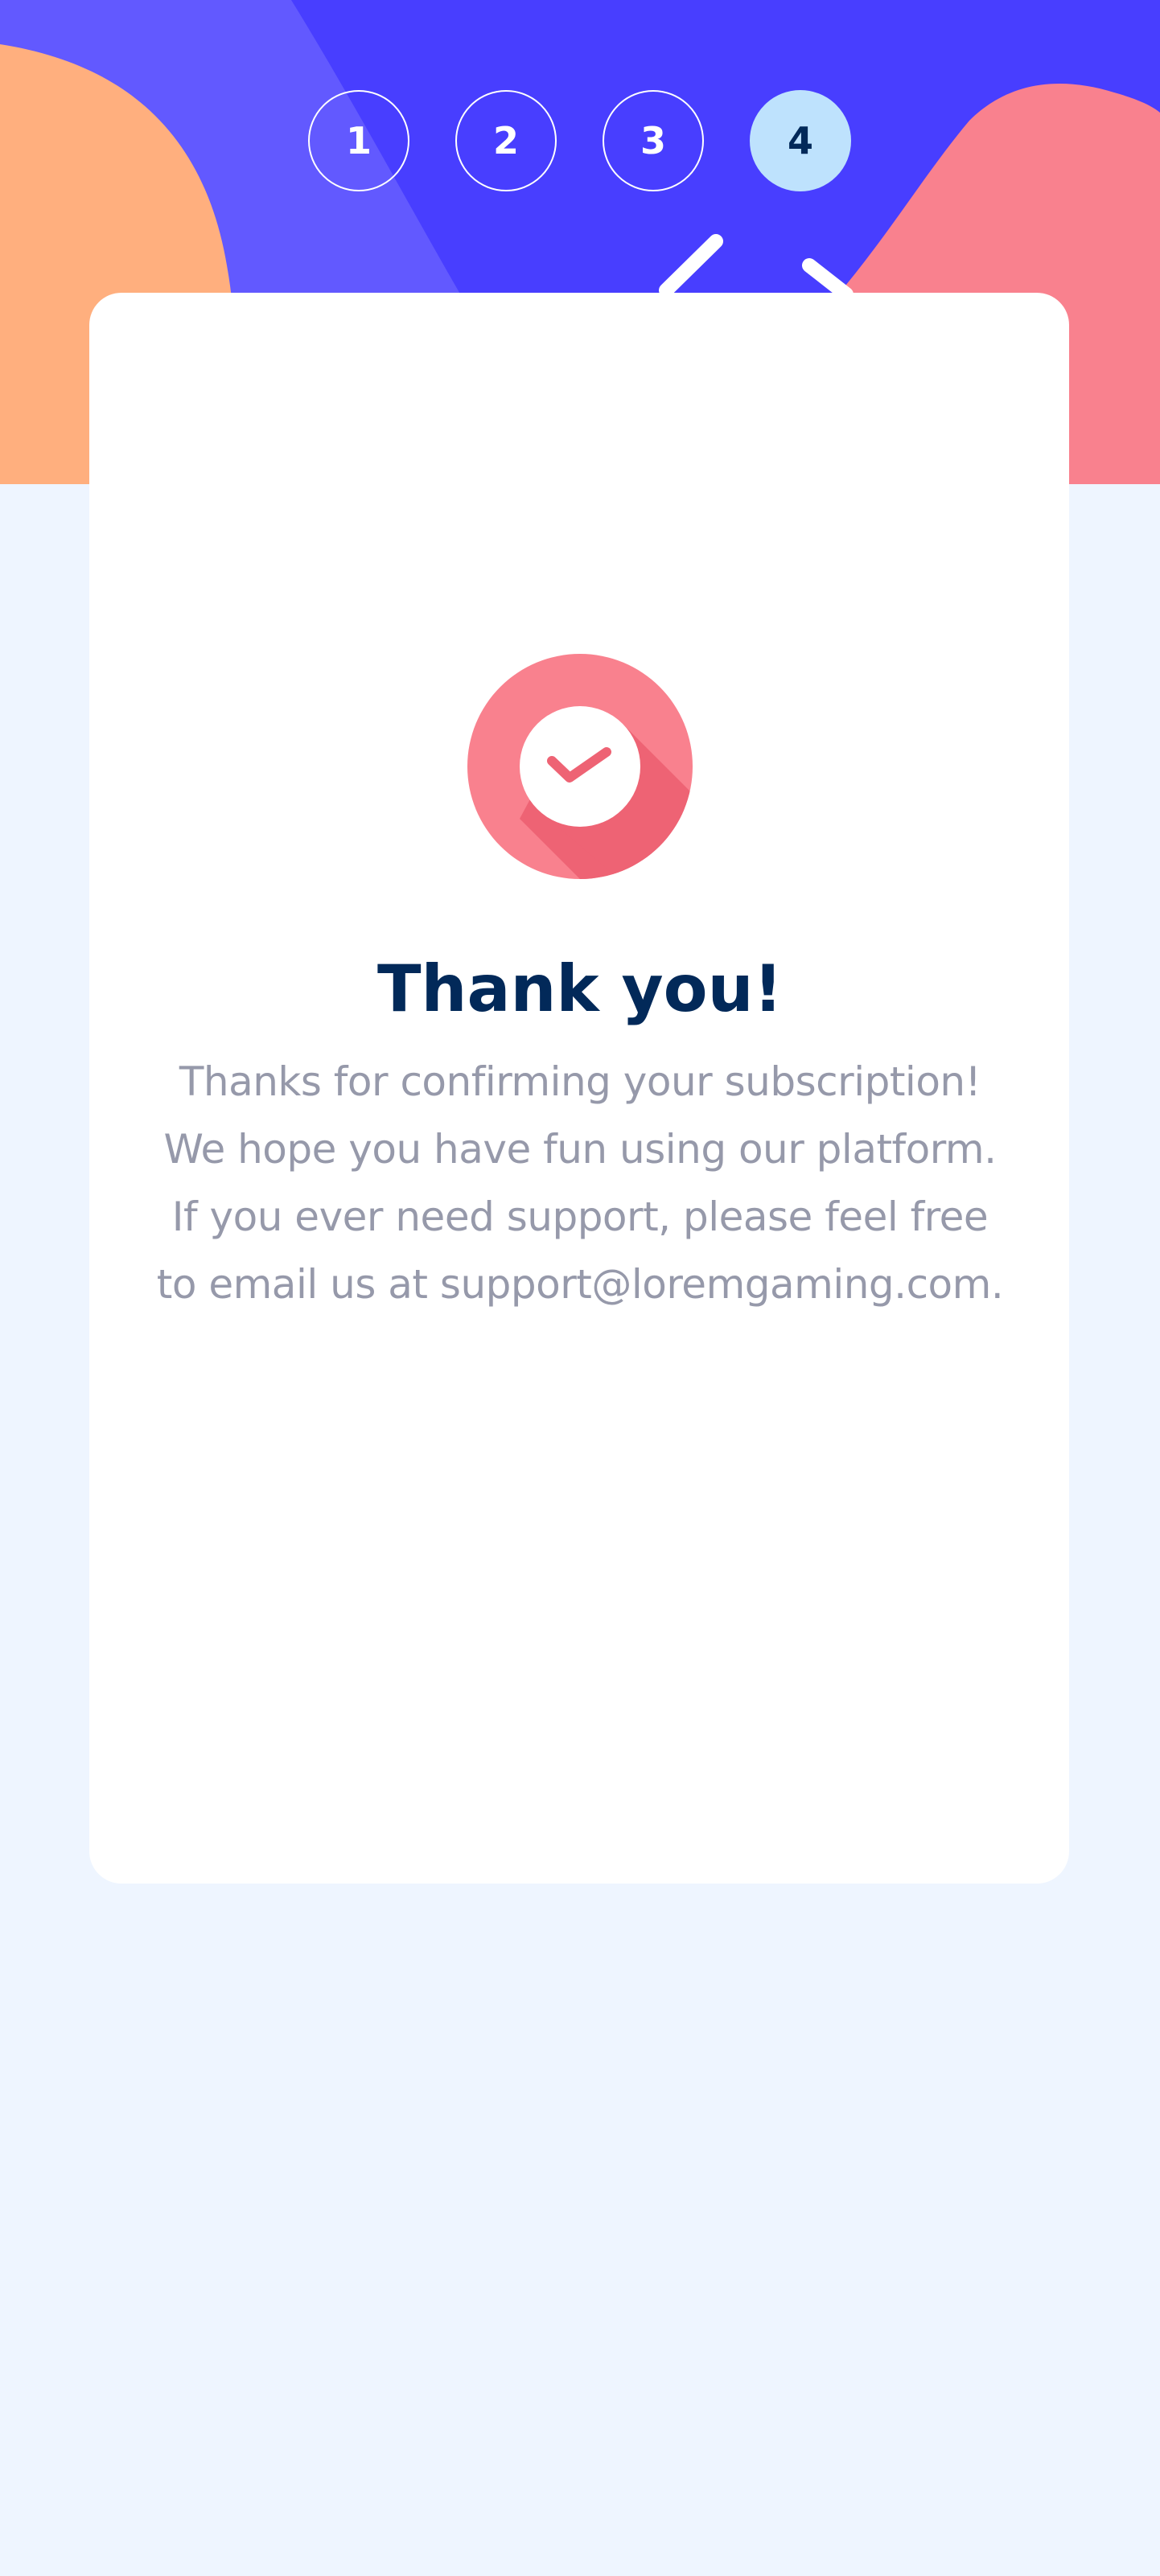  Describe the element at coordinates (653, 140) in the screenshot. I see `step-3-button: 3` at that location.